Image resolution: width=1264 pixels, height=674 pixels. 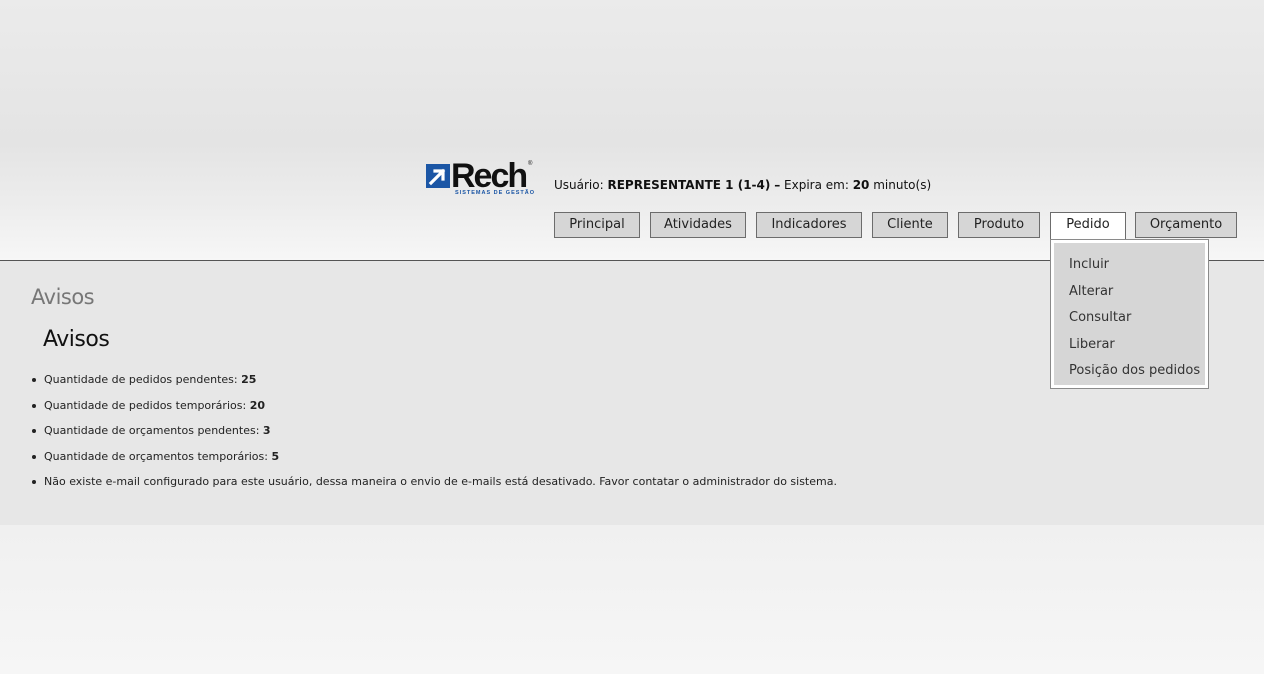 I want to click on arrow-up-right-icon, so click(x=438, y=176).